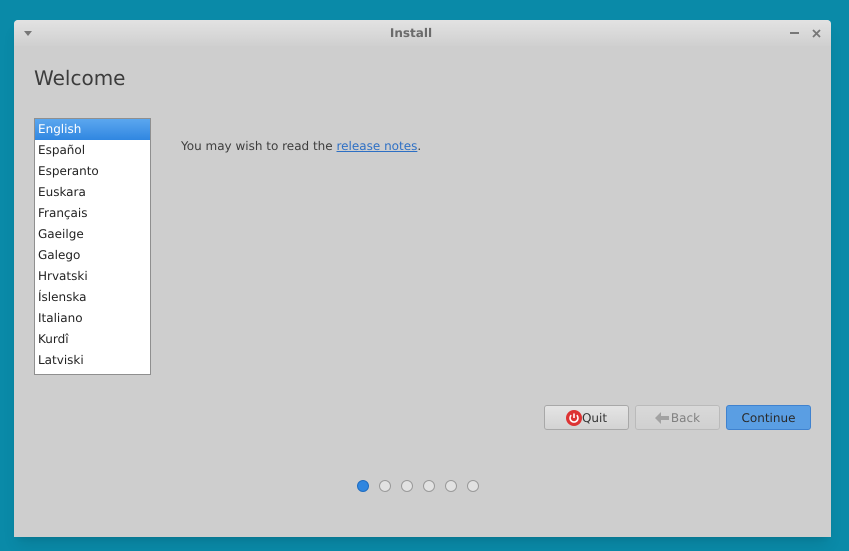 The width and height of the screenshot is (849, 551). I want to click on continue-button: Continue, so click(768, 417).